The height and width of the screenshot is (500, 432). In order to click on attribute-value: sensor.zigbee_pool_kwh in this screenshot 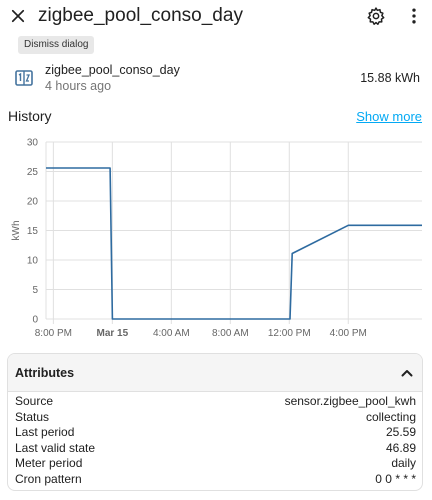, I will do `click(350, 401)`.